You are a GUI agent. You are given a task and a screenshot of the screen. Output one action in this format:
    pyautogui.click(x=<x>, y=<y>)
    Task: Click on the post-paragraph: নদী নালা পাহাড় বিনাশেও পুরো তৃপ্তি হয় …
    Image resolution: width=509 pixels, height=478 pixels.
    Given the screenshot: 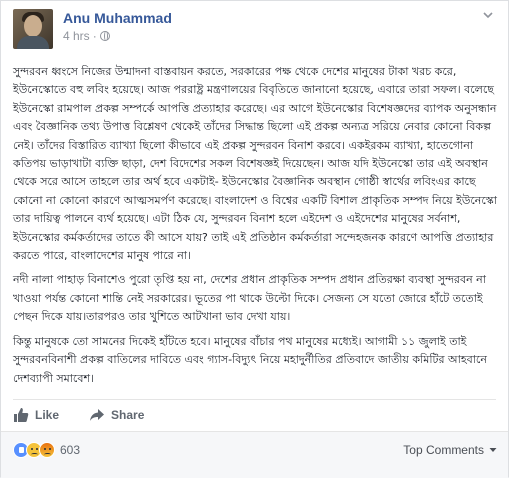 What is the action you would take?
    pyautogui.click(x=249, y=298)
    